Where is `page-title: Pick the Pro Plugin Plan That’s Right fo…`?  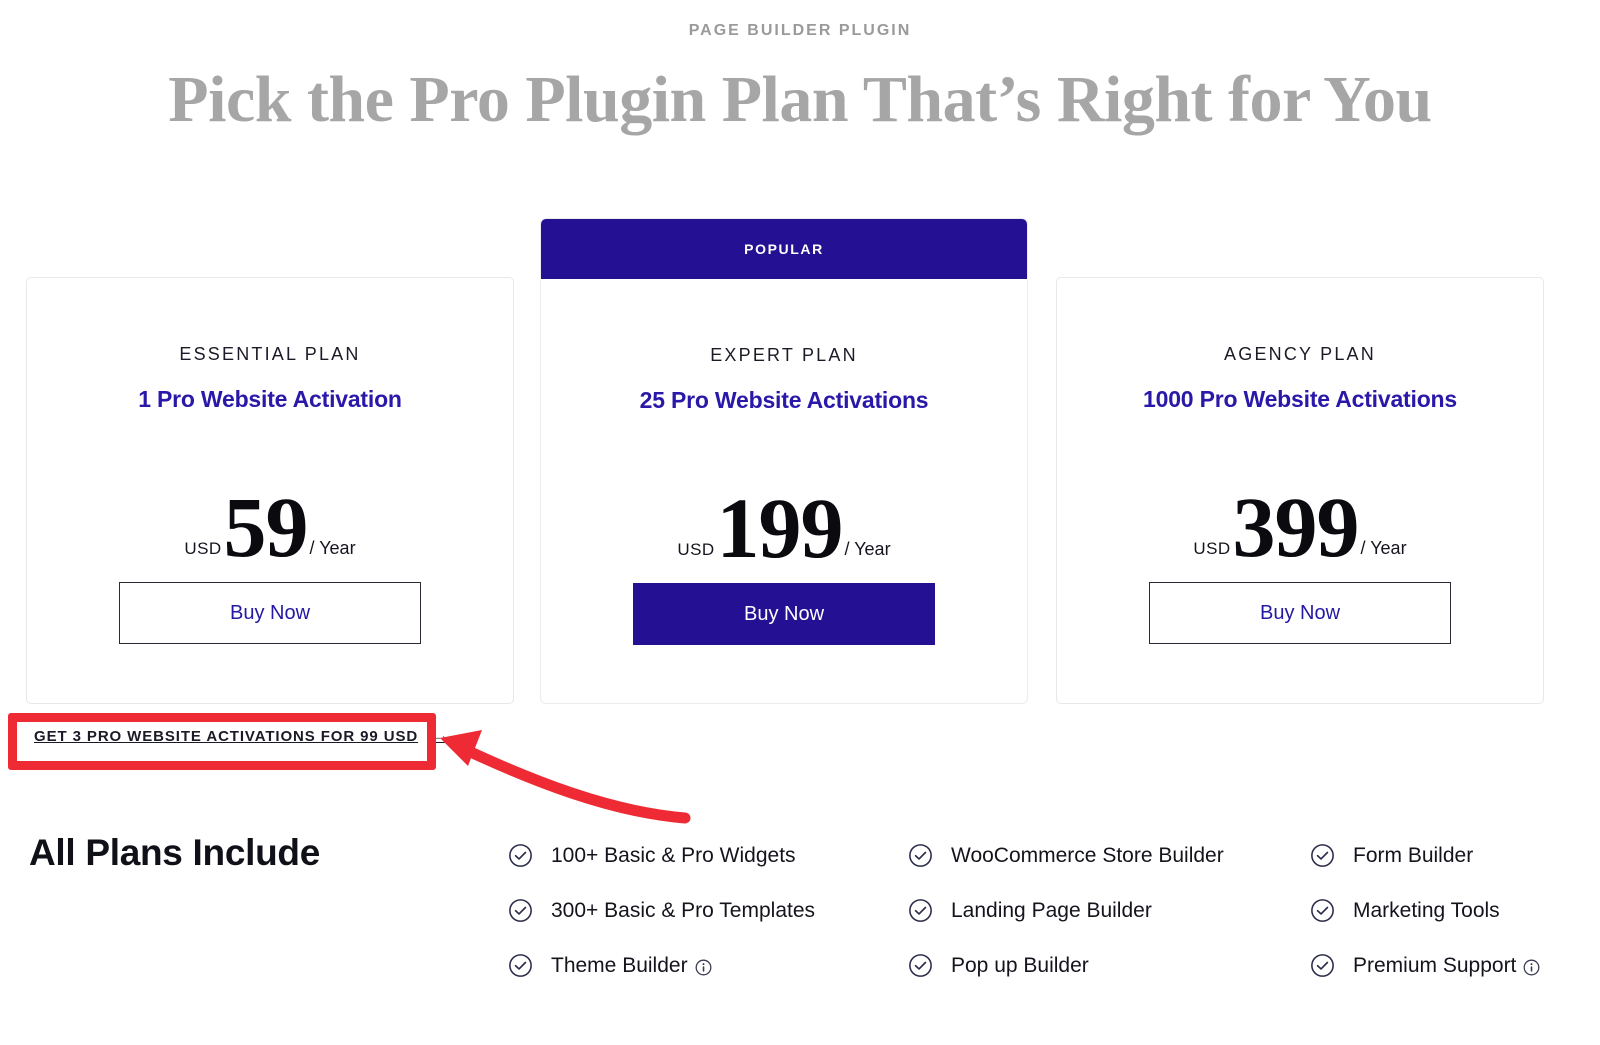
page-title: Pick the Pro Plugin Plan That’s Right fo… is located at coordinates (800, 99).